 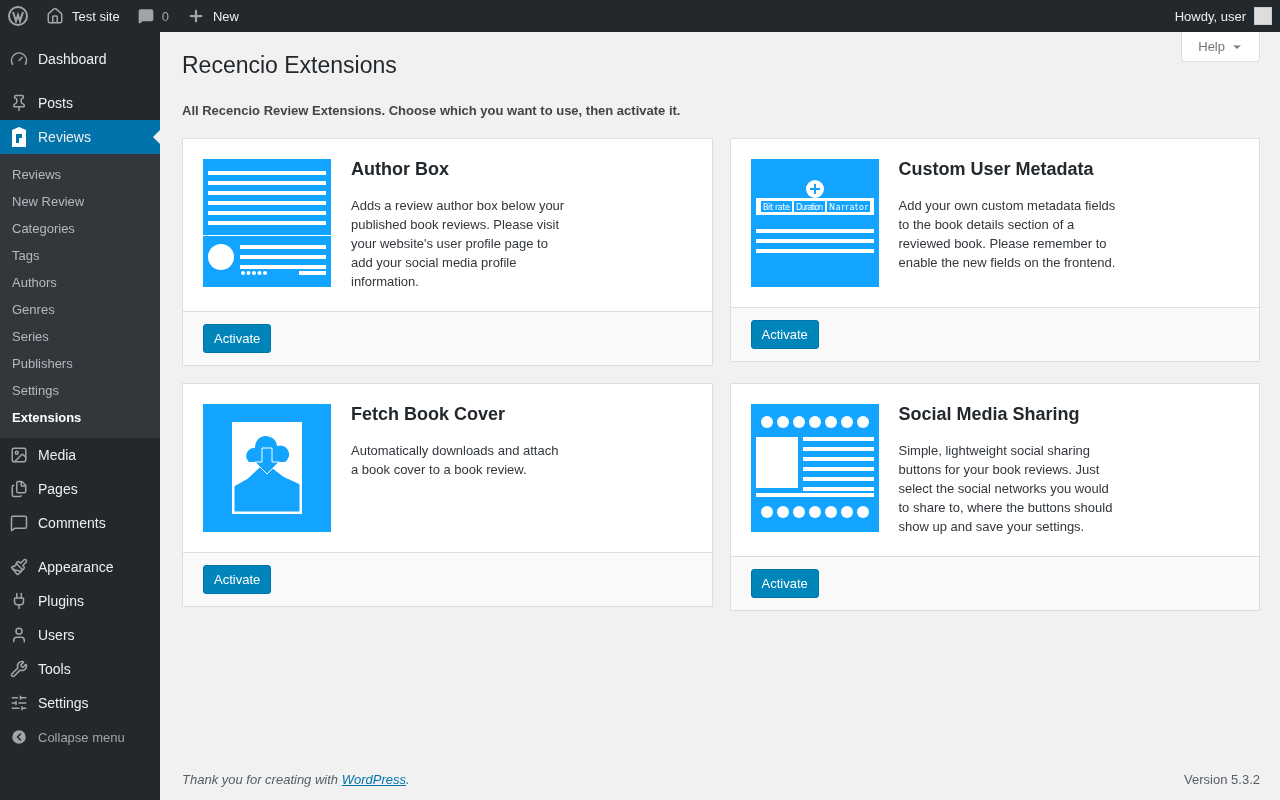 I want to click on extension-description: Adds a review author box below your published book reviews. Please visit your website's user profile page to add your social media profile information., so click(x=458, y=244).